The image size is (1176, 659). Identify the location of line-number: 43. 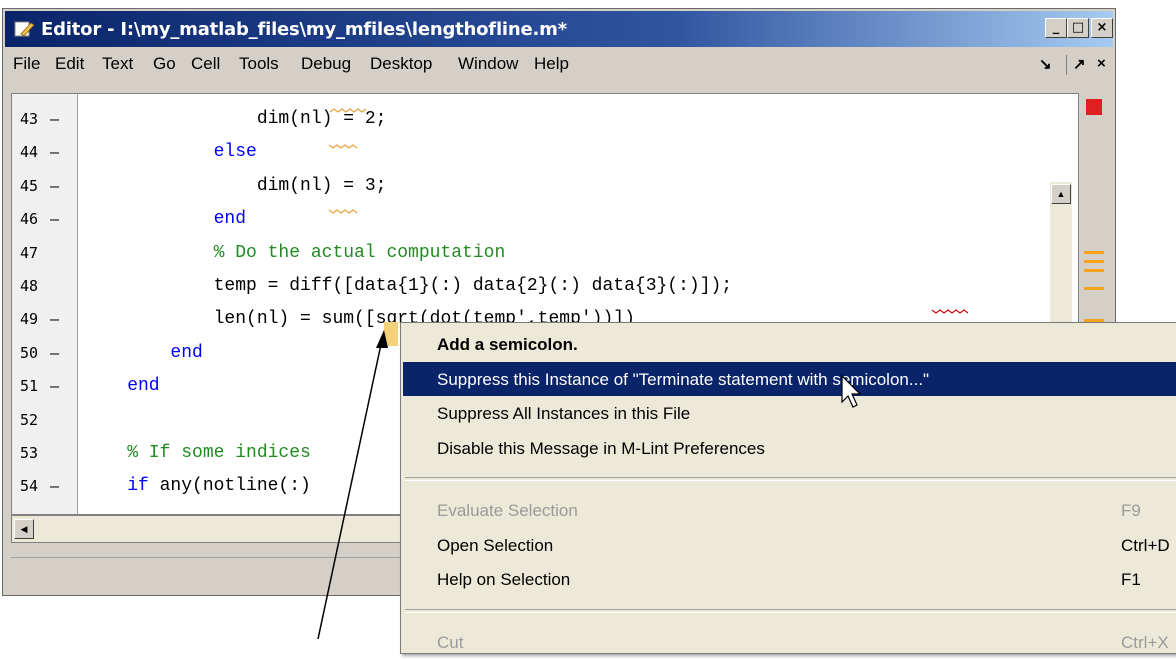
(29, 119).